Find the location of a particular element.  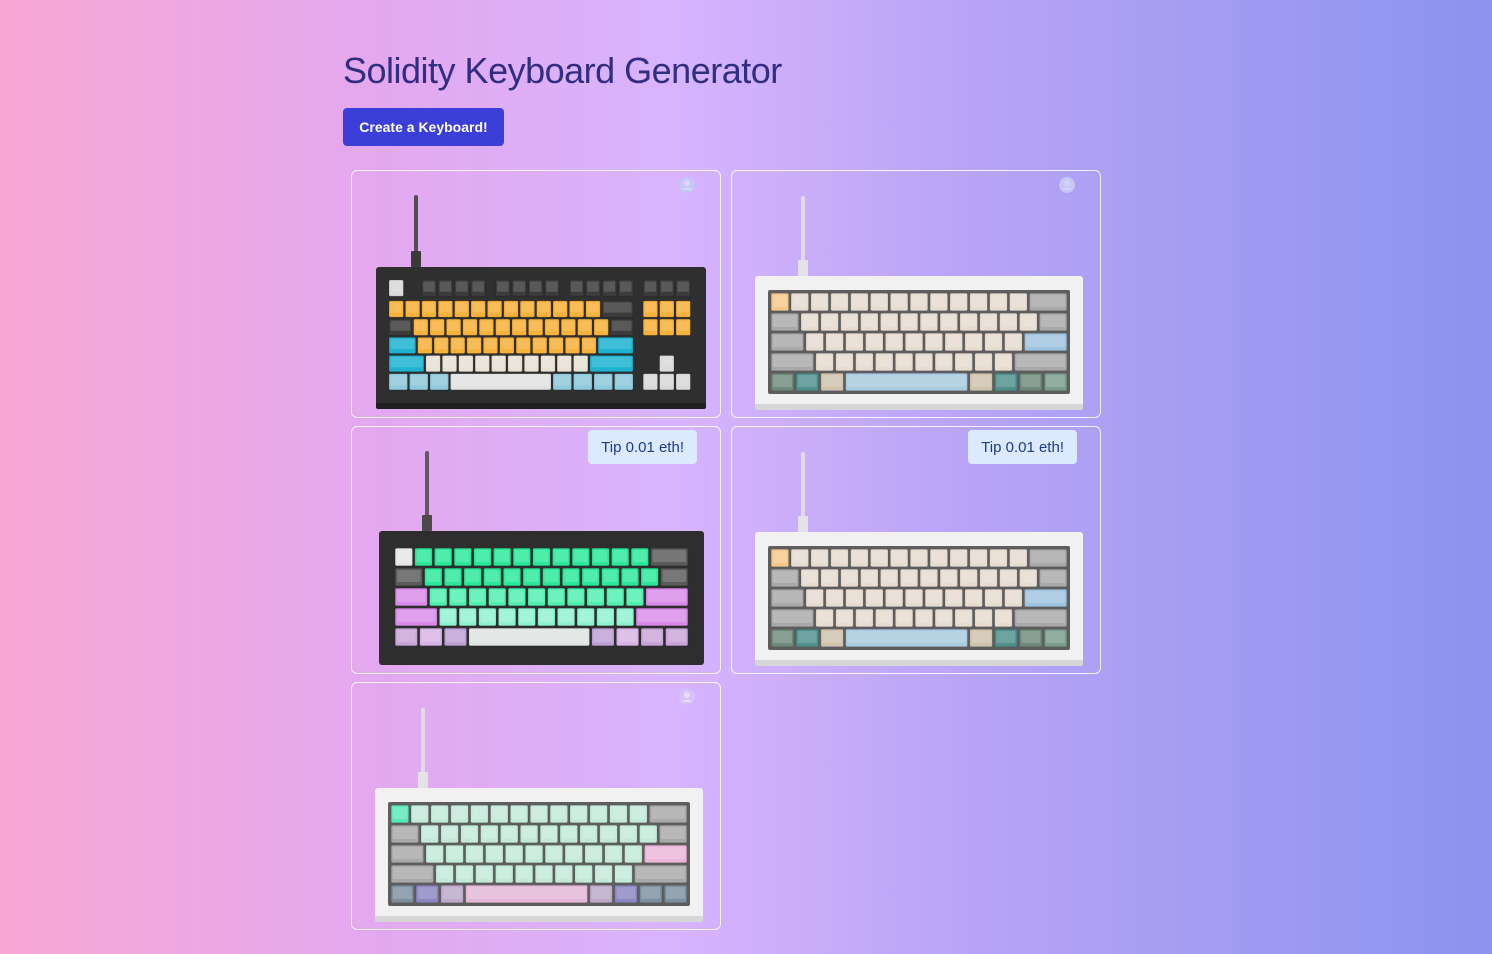

create-keyboard-button: Create a Keyboard! is located at coordinates (423, 127).